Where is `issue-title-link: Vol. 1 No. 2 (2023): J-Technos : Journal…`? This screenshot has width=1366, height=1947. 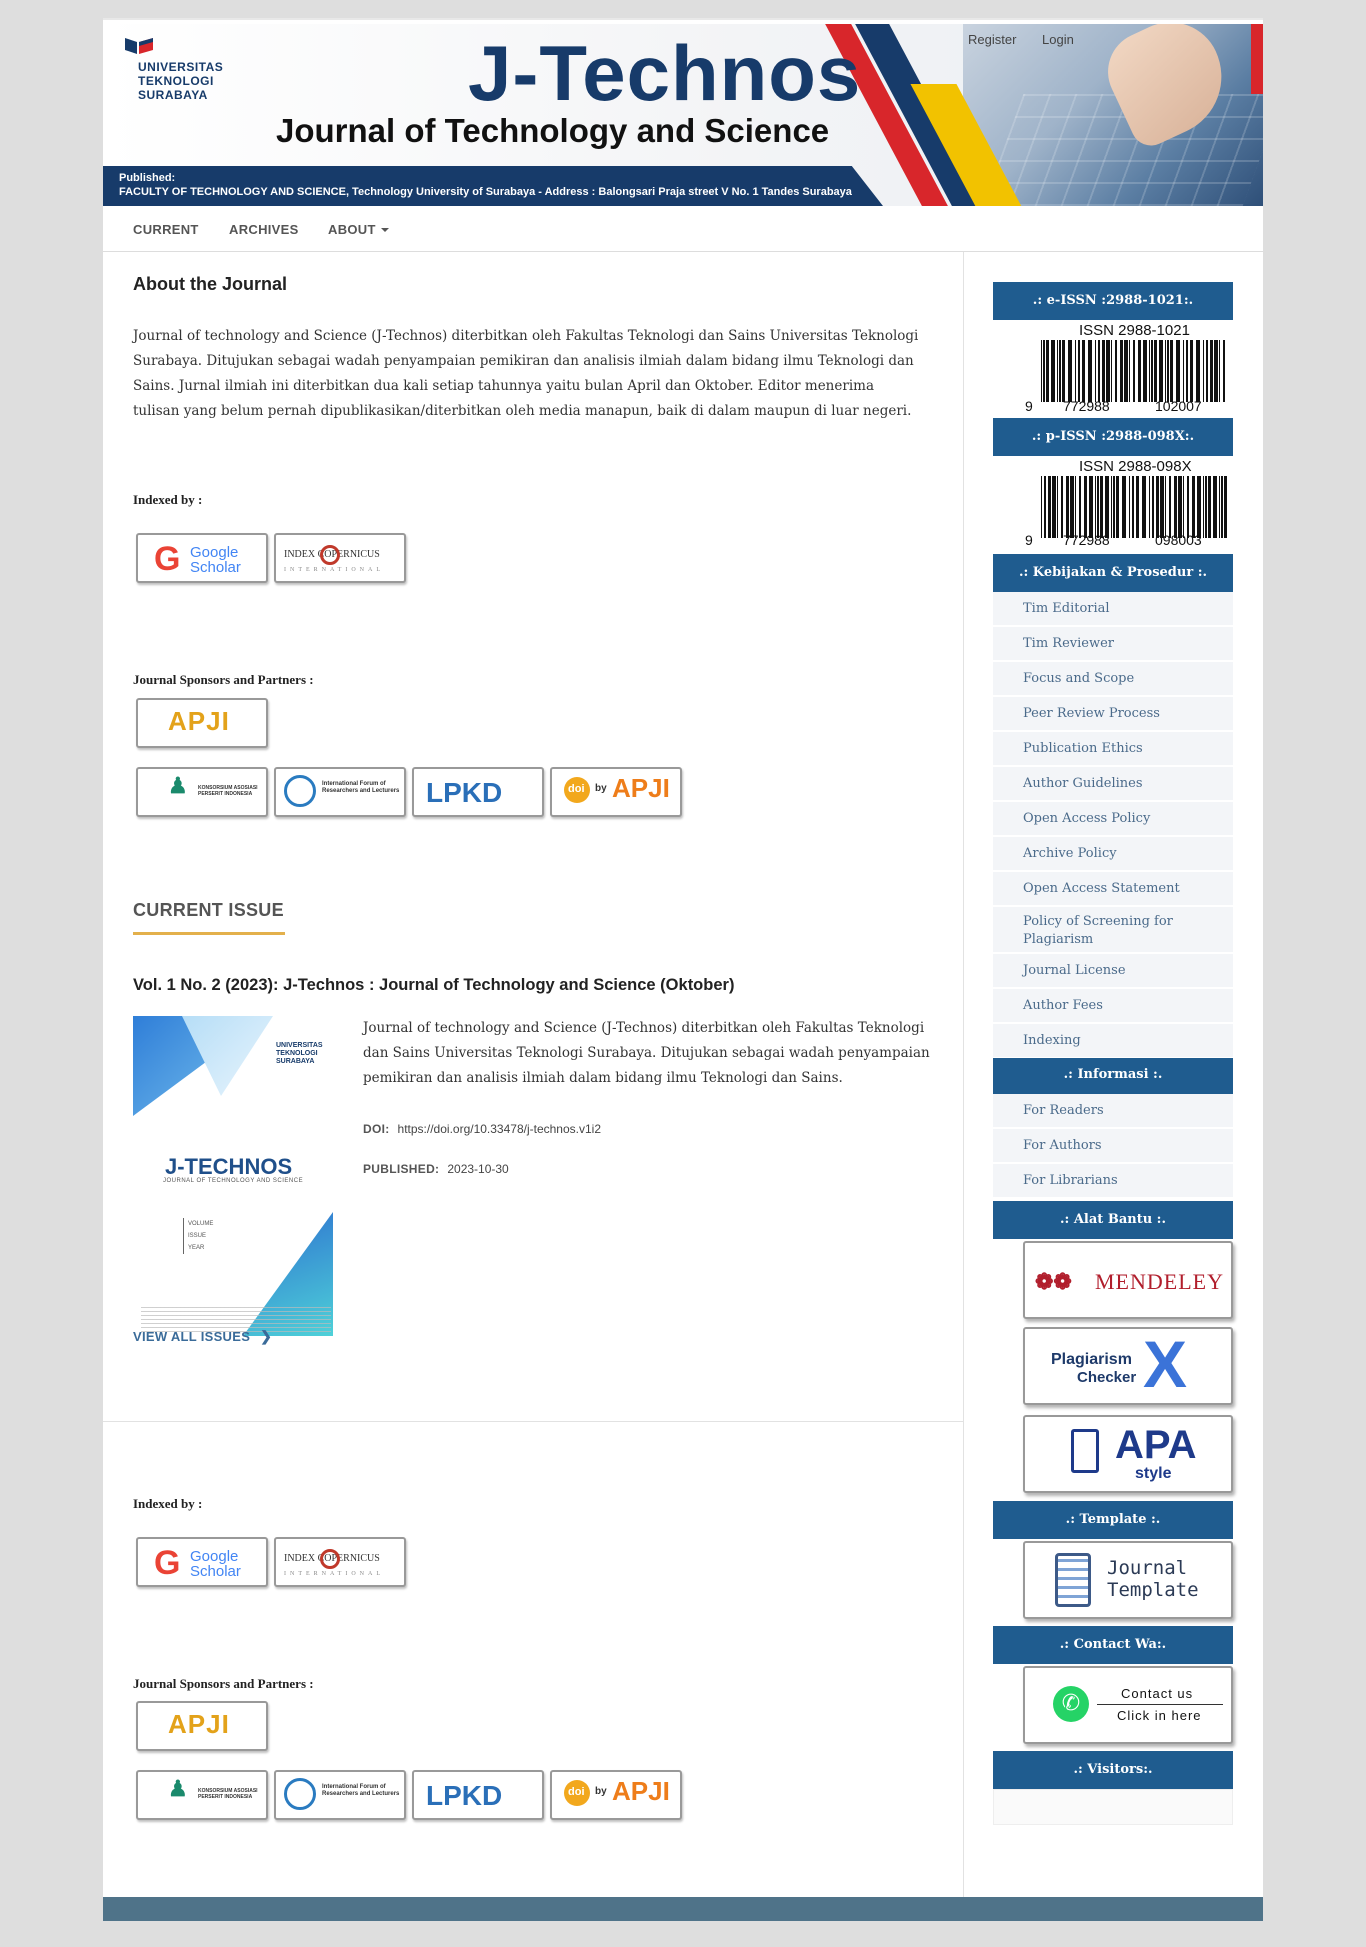 issue-title-link: Vol. 1 No. 2 (2023): J-Technos : Journal… is located at coordinates (433, 985).